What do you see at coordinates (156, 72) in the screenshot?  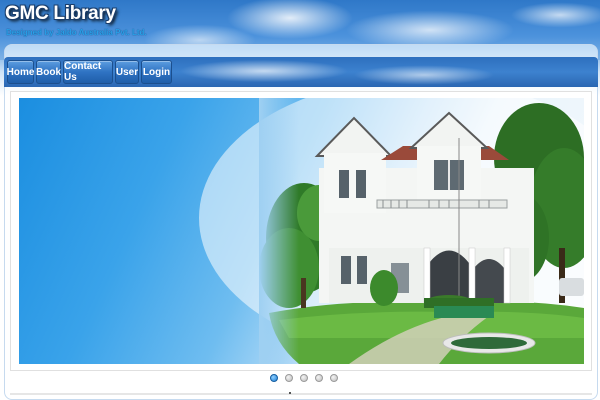 I see `nav-login: Login` at bounding box center [156, 72].